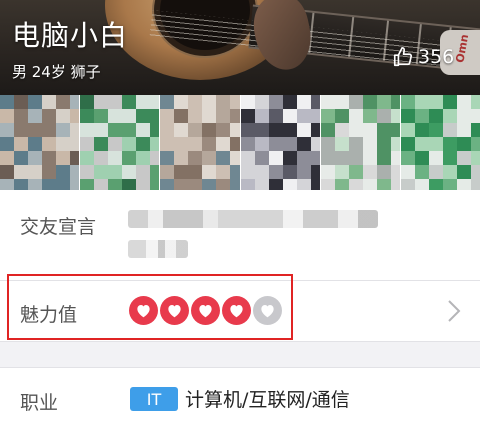 The image size is (480, 435). I want to click on declaration-text-blurred-line2, so click(158, 249).